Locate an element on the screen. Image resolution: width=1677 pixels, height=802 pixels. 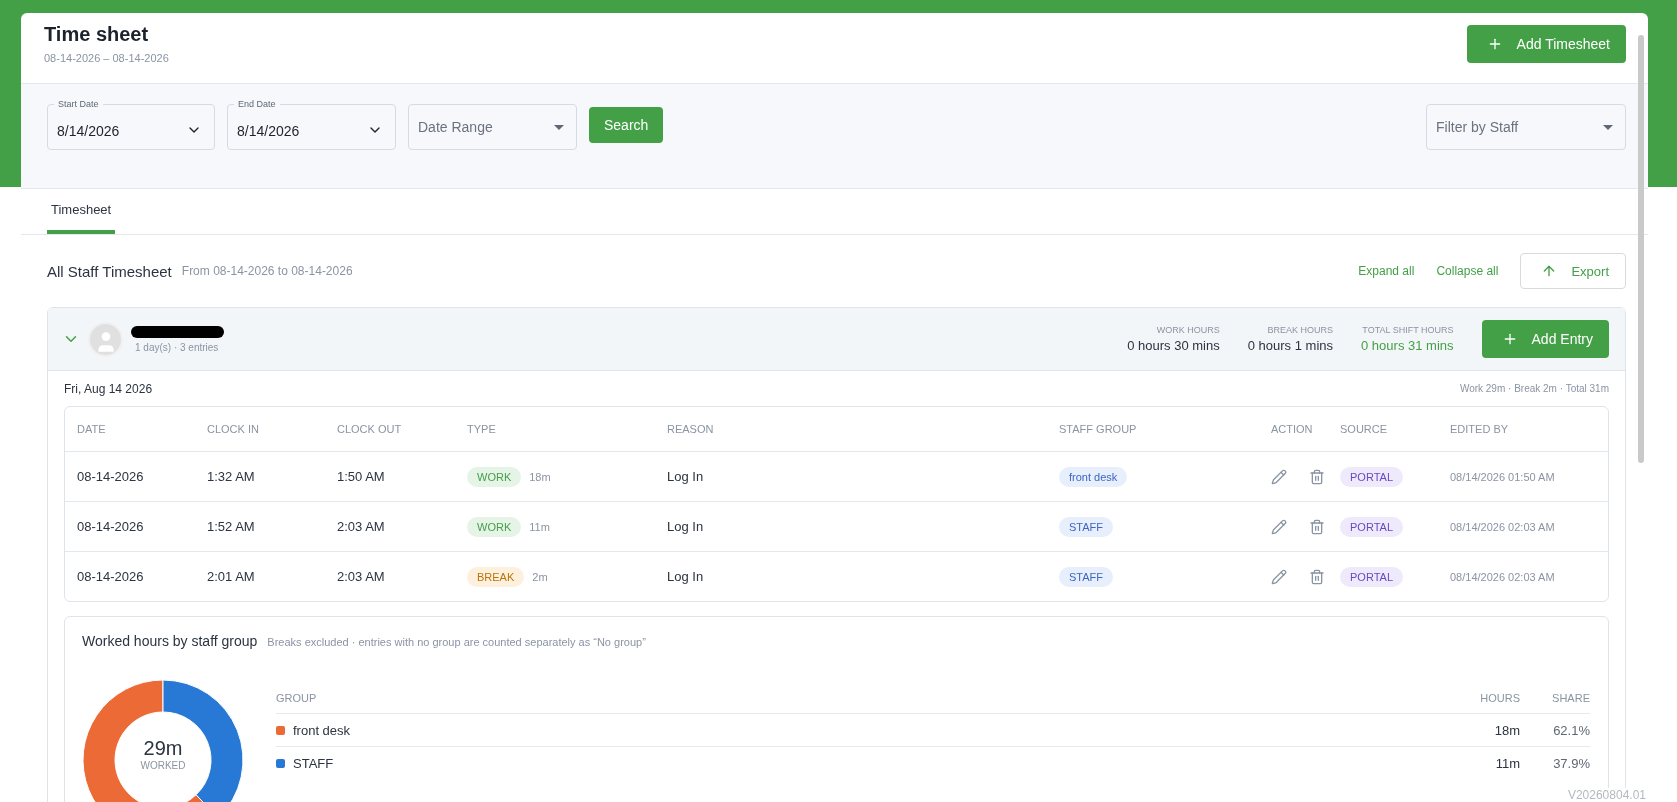
section-subtitle: From 08-14-2026 to 08-14-2026 is located at coordinates (267, 271).